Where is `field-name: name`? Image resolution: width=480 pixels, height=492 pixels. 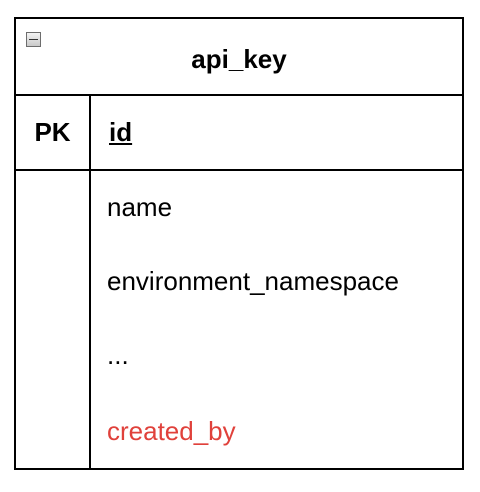 field-name: name is located at coordinates (140, 207).